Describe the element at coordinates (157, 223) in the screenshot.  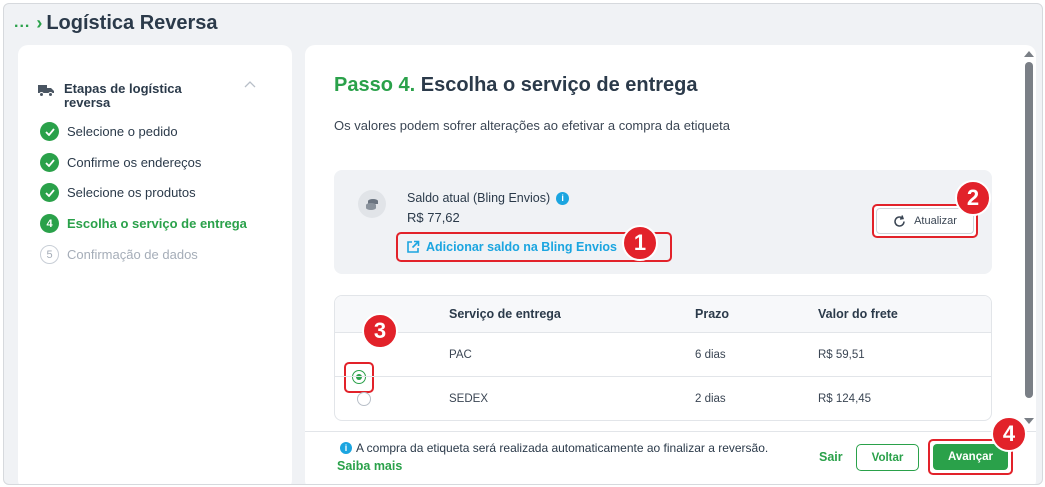
I see `step-label: Escolha o serviço de entrega` at that location.